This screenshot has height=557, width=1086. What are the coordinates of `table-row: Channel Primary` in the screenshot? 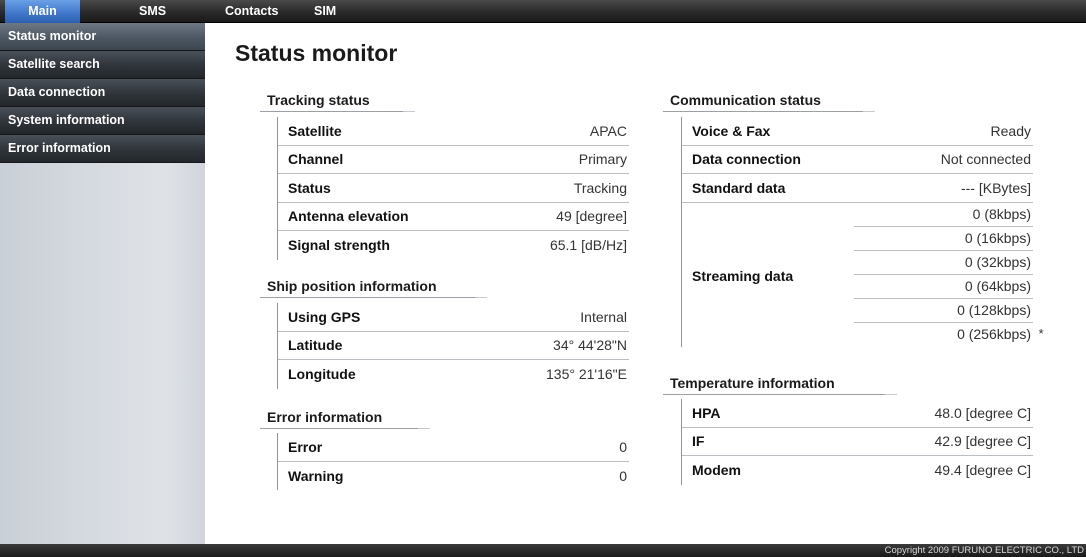 It's located at (453, 160).